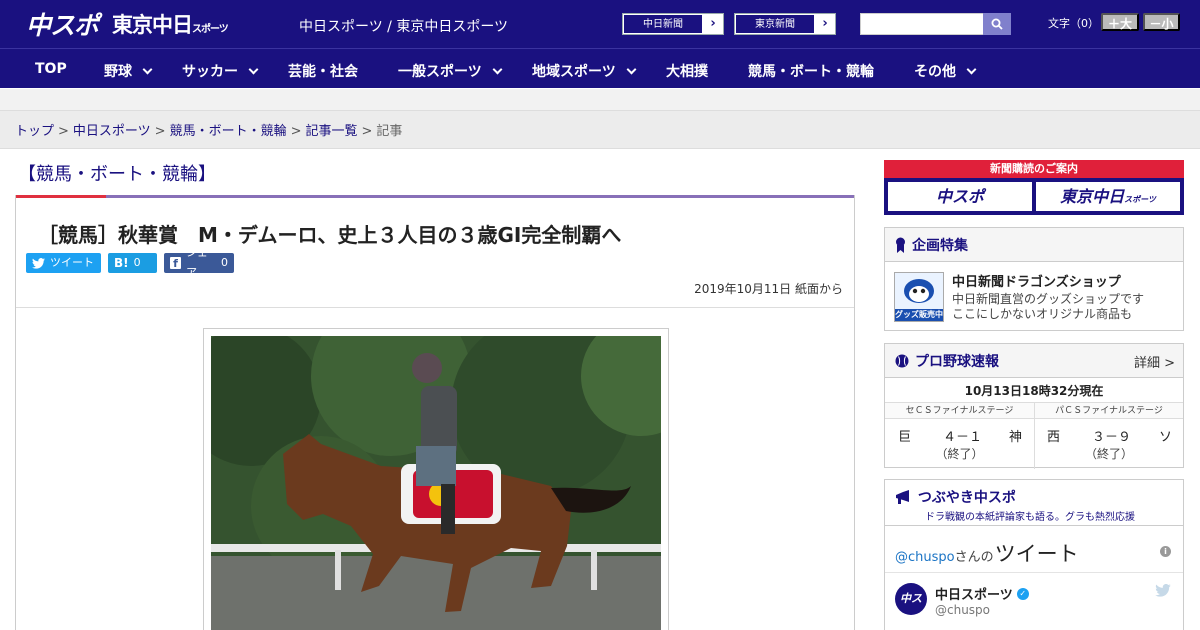 The width and height of the screenshot is (1200, 630). Describe the element at coordinates (1140, 199) in the screenshot. I see `subscription-tokyo-small: スポーツ` at that location.